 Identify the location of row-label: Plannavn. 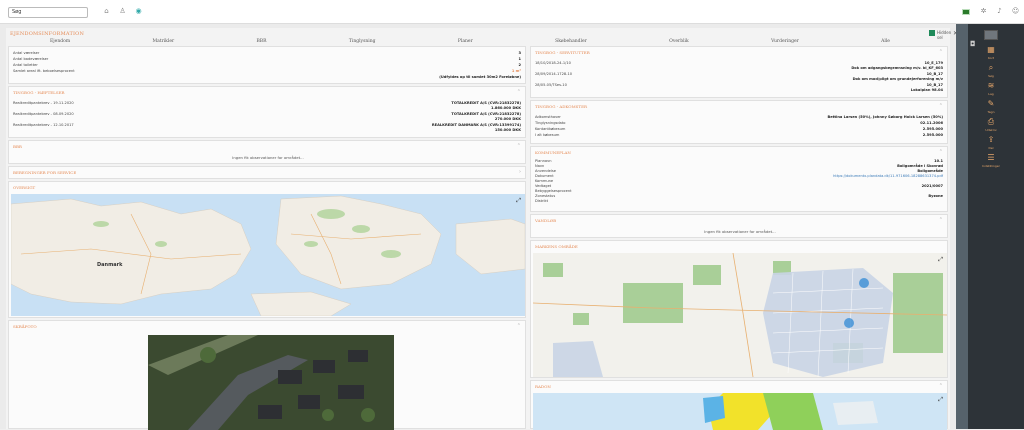
(543, 161).